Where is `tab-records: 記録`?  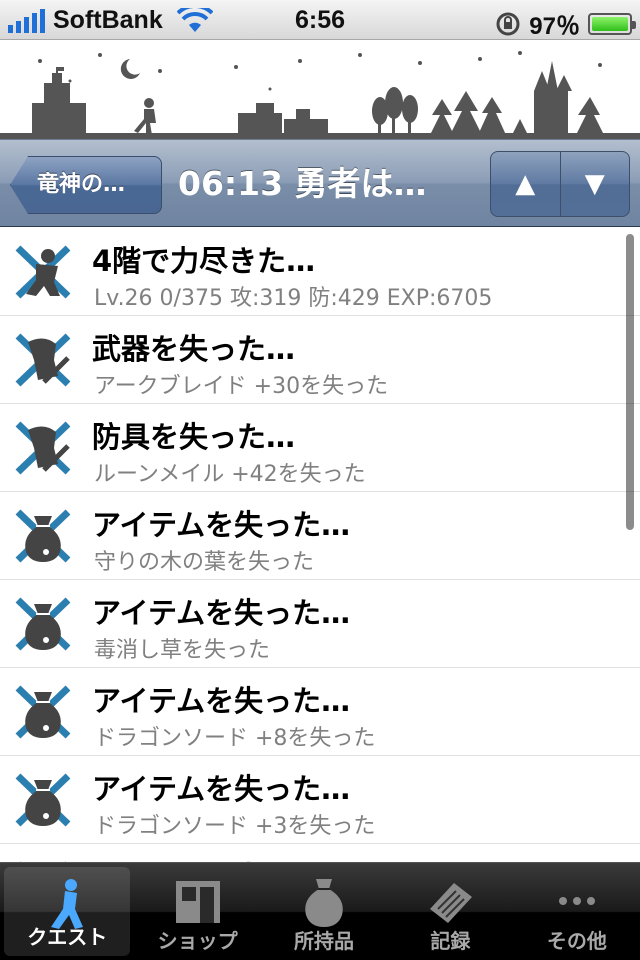
tab-records: 記録 is located at coordinates (450, 911).